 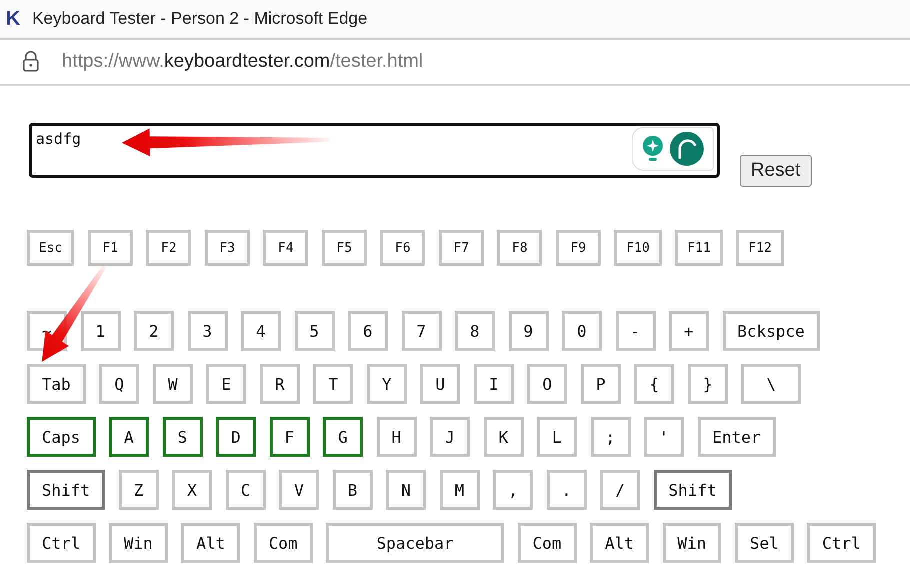 I want to click on keyboard-key: 1, so click(x=100, y=331).